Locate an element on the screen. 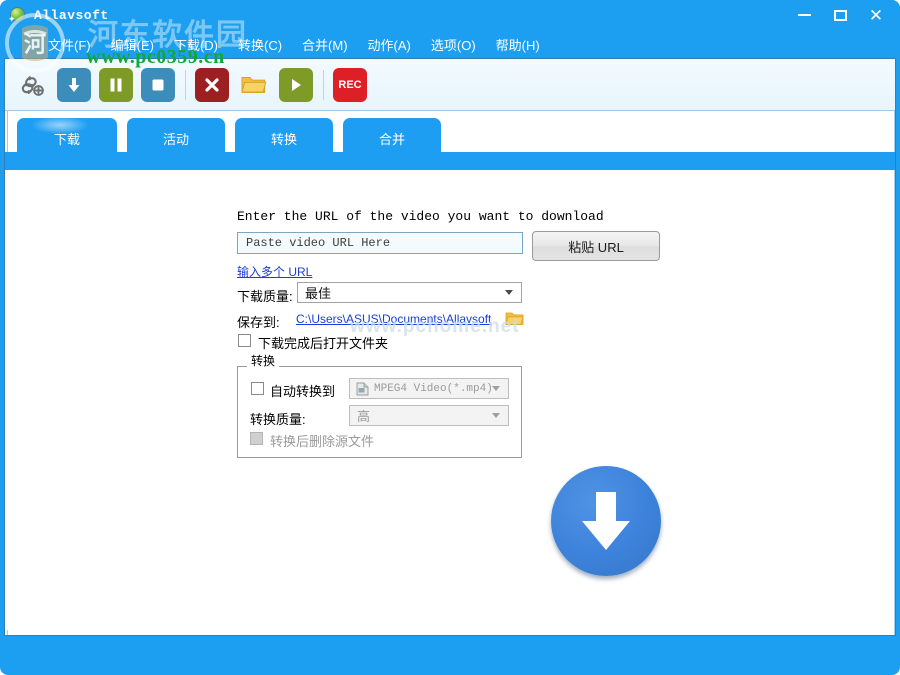  tab-activity: 活动 is located at coordinates (176, 138).